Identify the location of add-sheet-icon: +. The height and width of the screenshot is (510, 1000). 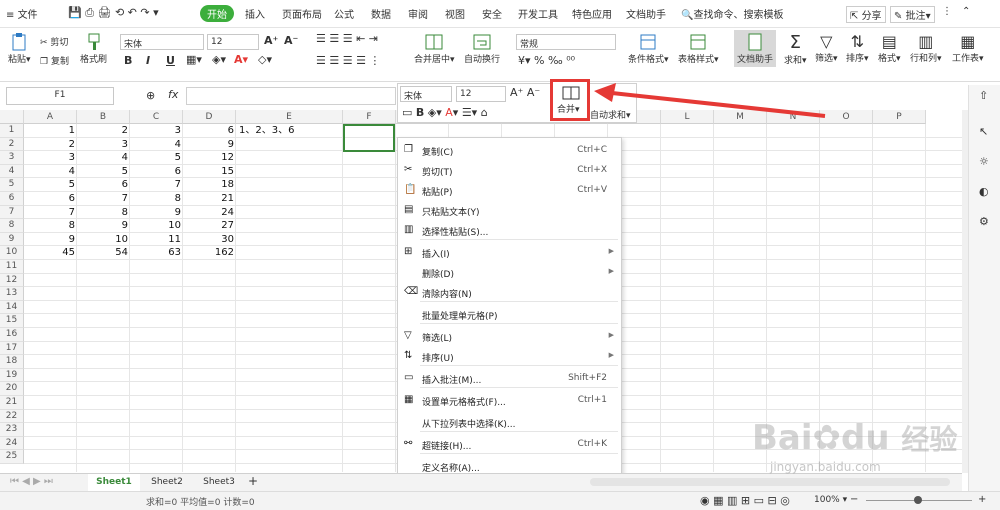
(253, 481).